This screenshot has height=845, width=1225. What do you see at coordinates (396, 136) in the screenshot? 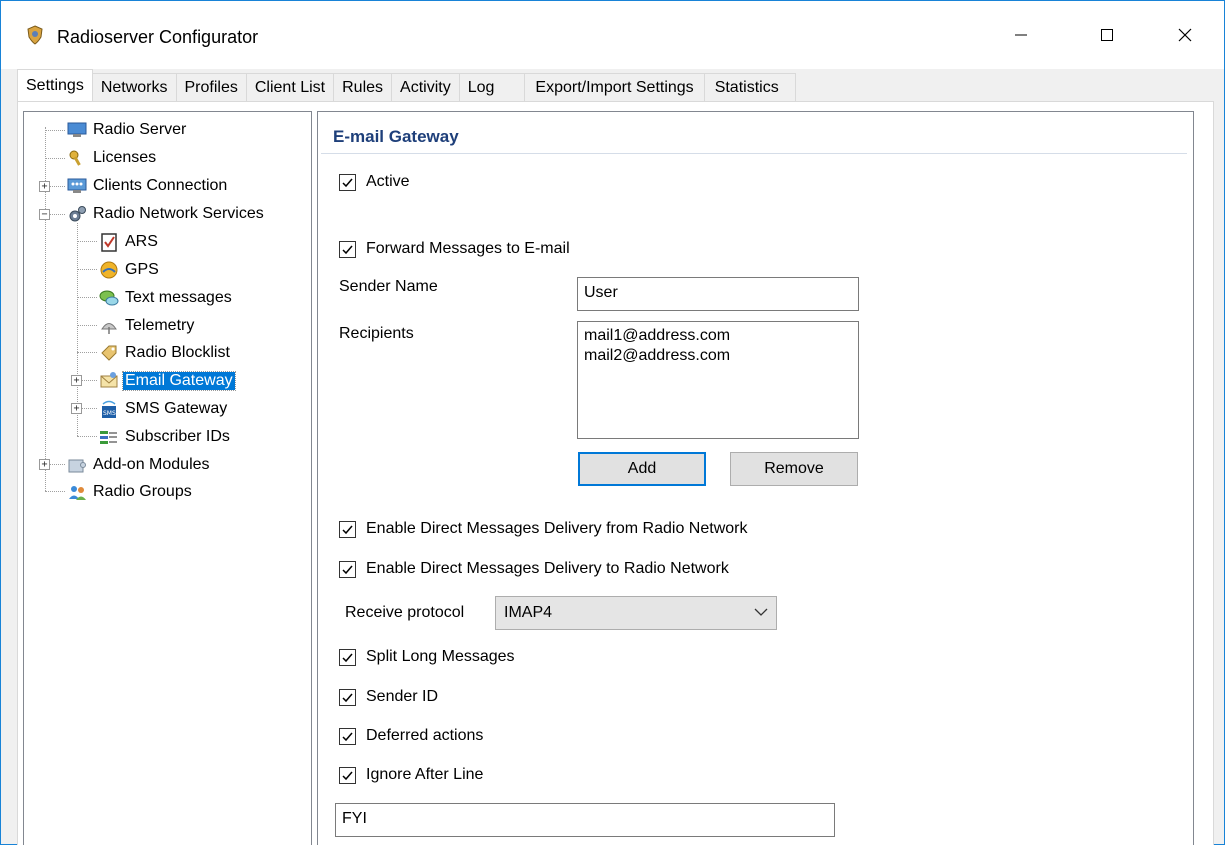
I see `section-title: E-mail Gateway` at bounding box center [396, 136].